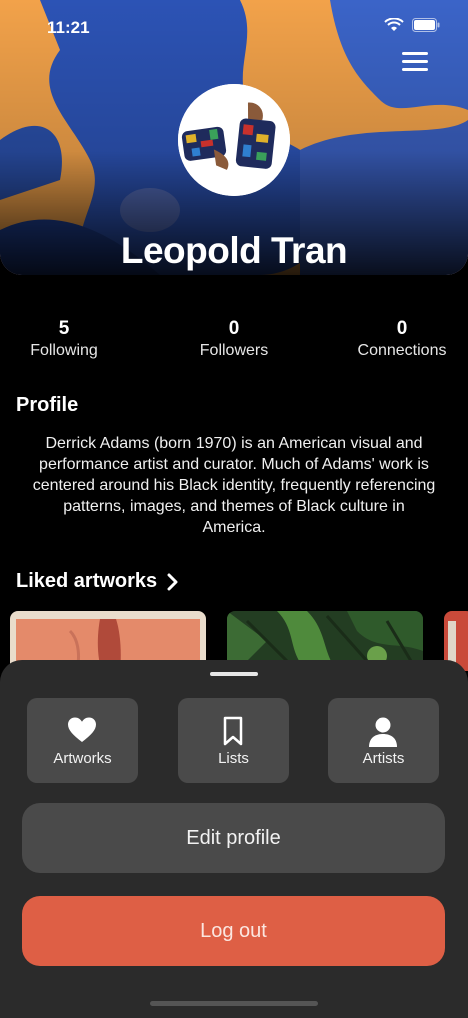  Describe the element at coordinates (234, 1003) in the screenshot. I see `home-indicator` at that location.